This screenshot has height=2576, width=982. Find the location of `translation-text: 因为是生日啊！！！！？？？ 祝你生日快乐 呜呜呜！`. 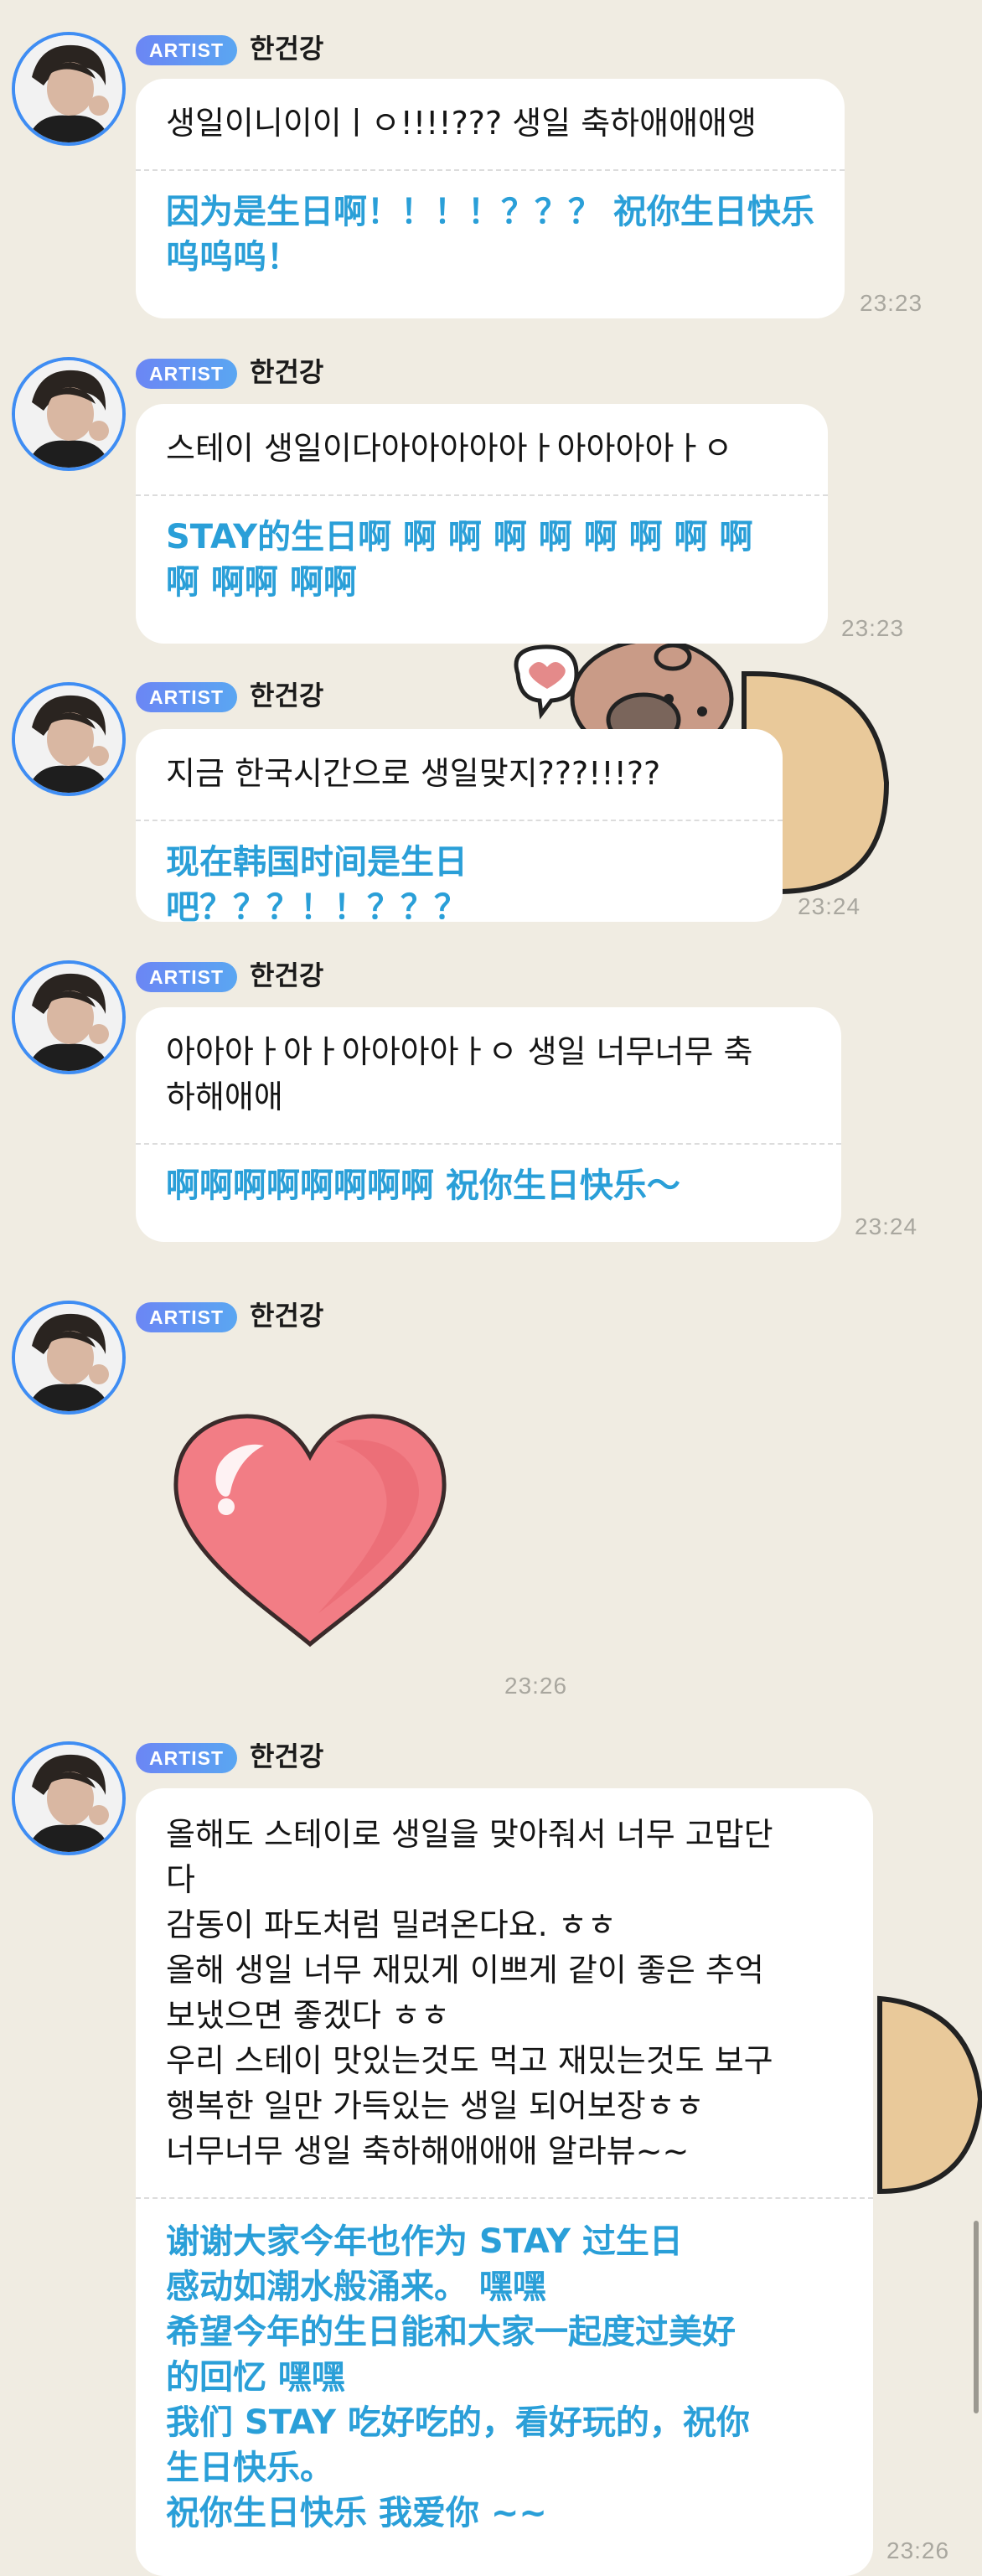

translation-text: 因为是生日啊！！！！？？？ 祝你生日快乐 呜呜呜！ is located at coordinates (490, 235).